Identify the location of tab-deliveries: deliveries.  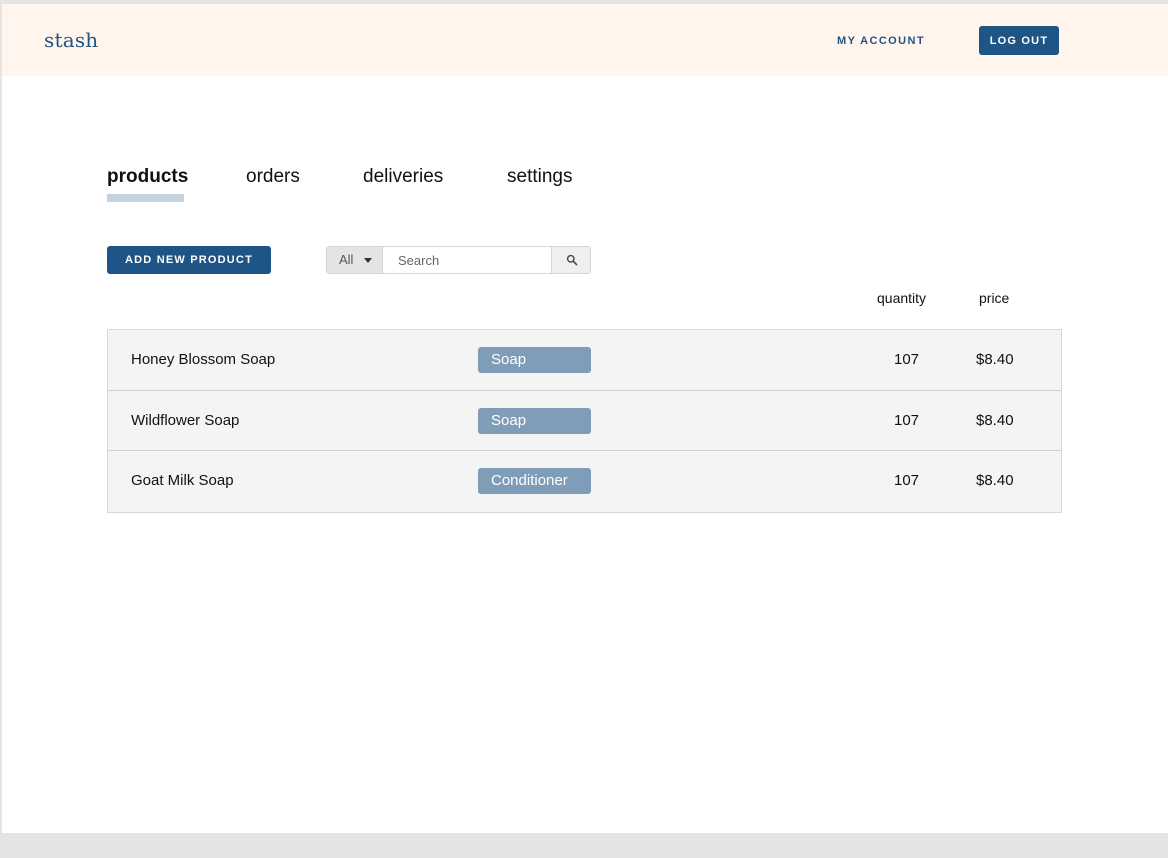
(403, 177).